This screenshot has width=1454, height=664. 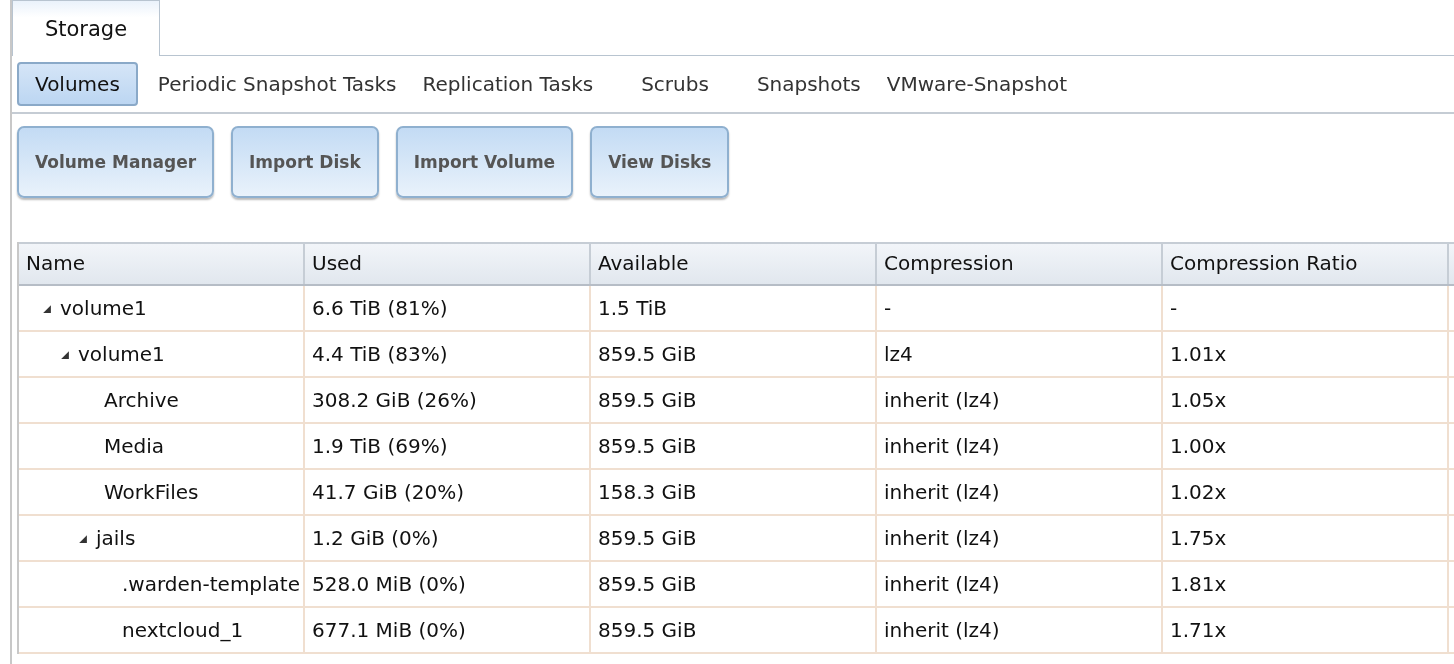 I want to click on column-header: Compression Ratio, so click(x=1306, y=264).